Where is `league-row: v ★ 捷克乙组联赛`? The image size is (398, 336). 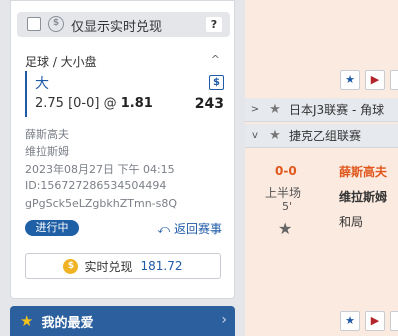 league-row: v ★ 捷克乙组联赛 is located at coordinates (321, 136).